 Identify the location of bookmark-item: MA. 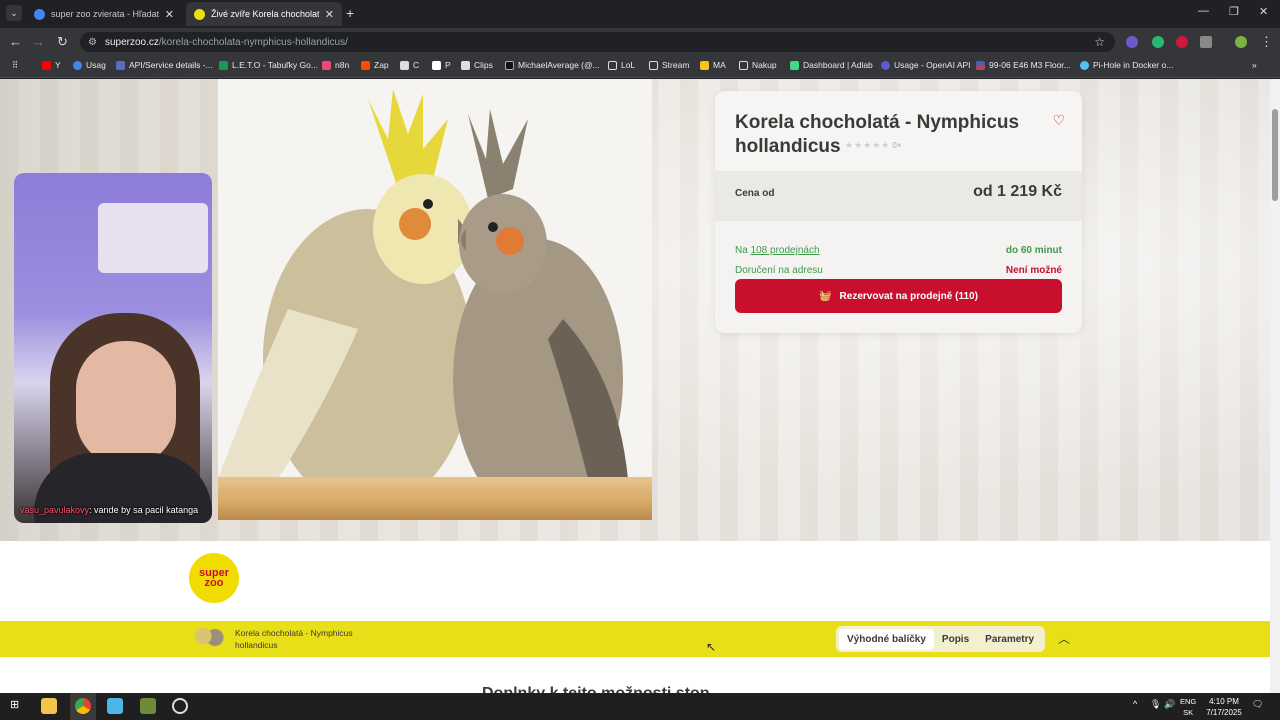
(713, 65).